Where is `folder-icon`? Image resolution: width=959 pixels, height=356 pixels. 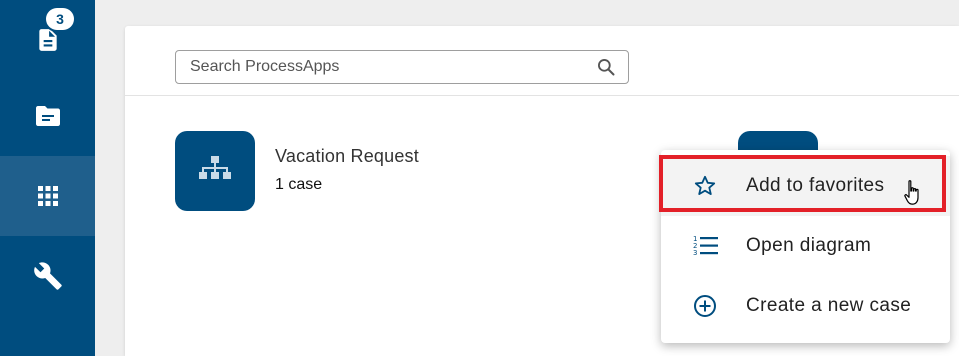 folder-icon is located at coordinates (48, 116).